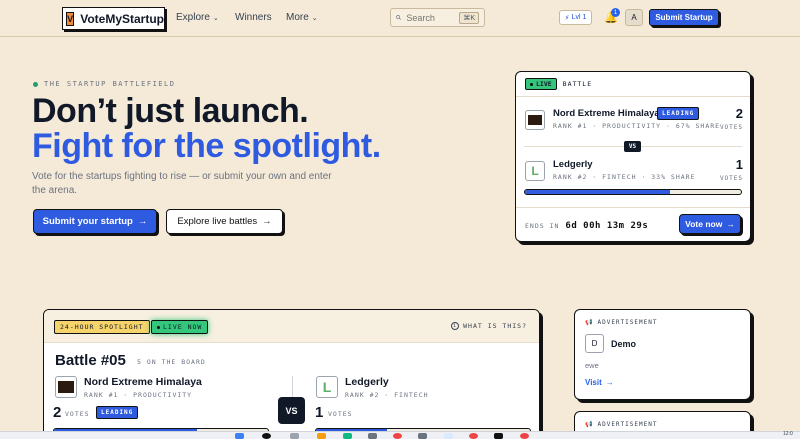 This screenshot has width=800, height=439. I want to click on submit-your-startup-button: Submit your startup →, so click(95, 221).